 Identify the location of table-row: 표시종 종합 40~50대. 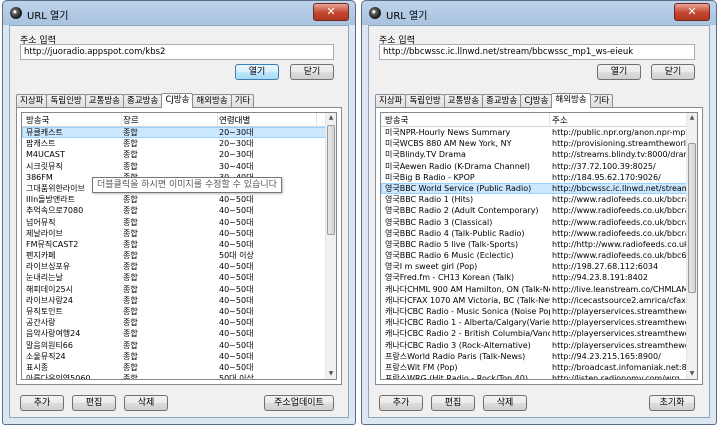
(174, 367).